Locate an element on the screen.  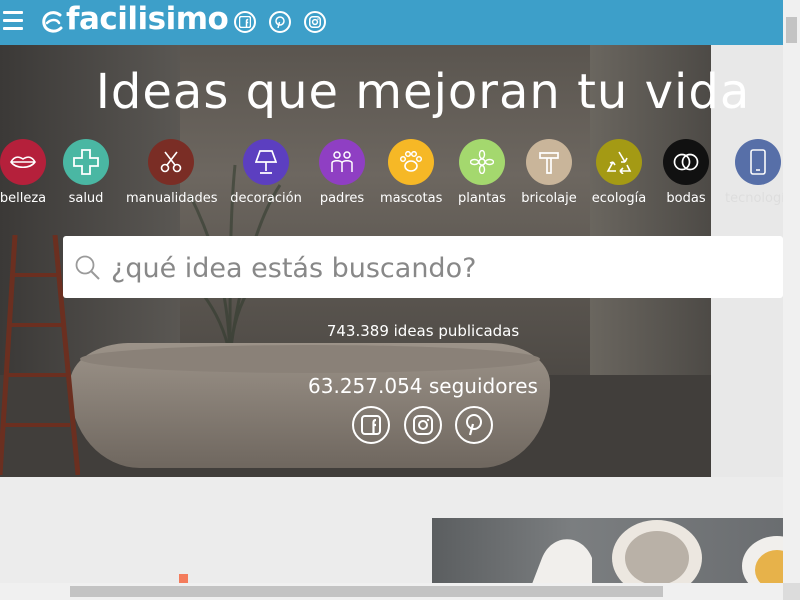
flower-icon is located at coordinates (482, 162).